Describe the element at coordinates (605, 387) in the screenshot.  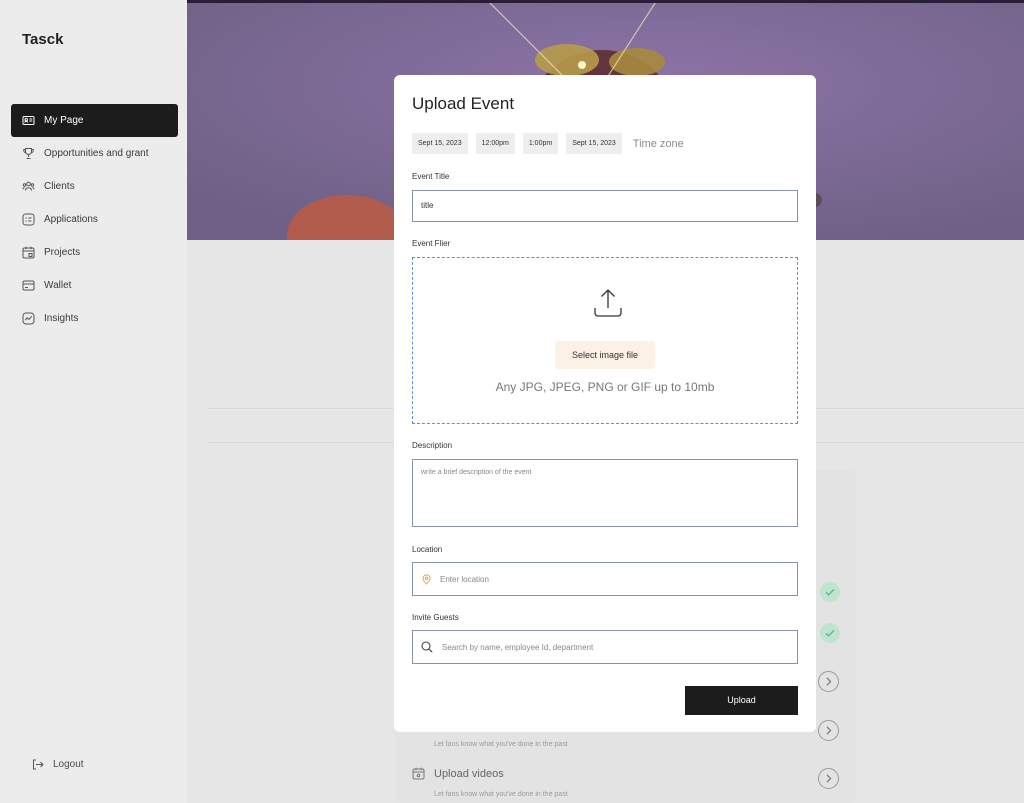
I see `file-type-hint: Any JPG, JPEG, PNG or GIF up to 10mb` at that location.